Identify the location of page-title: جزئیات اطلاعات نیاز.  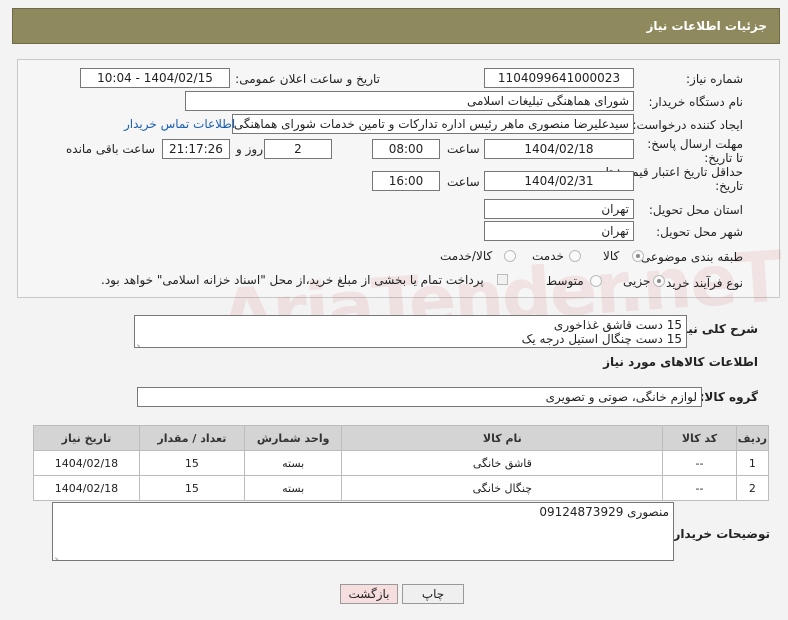
(706, 26).